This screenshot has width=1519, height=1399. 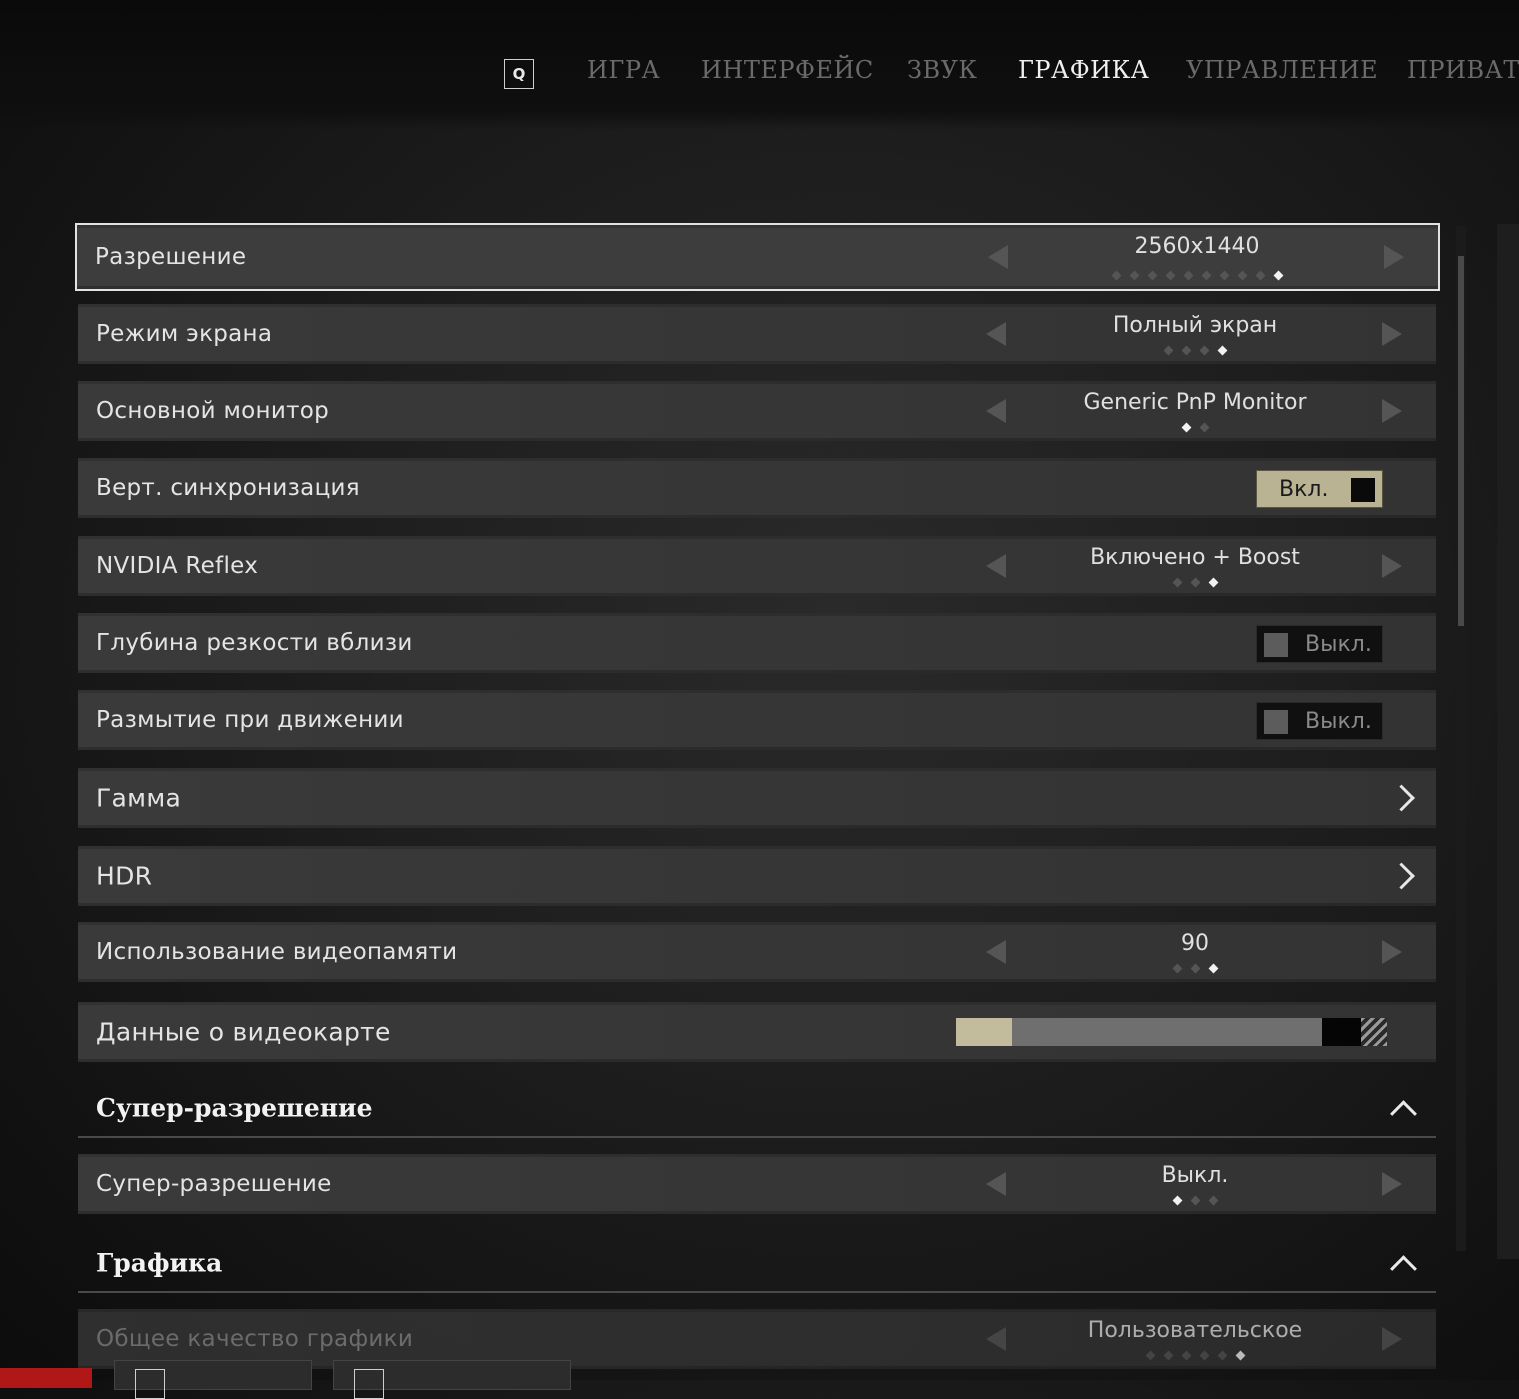 I want to click on setting-label: Общее качество графики, so click(x=255, y=1339).